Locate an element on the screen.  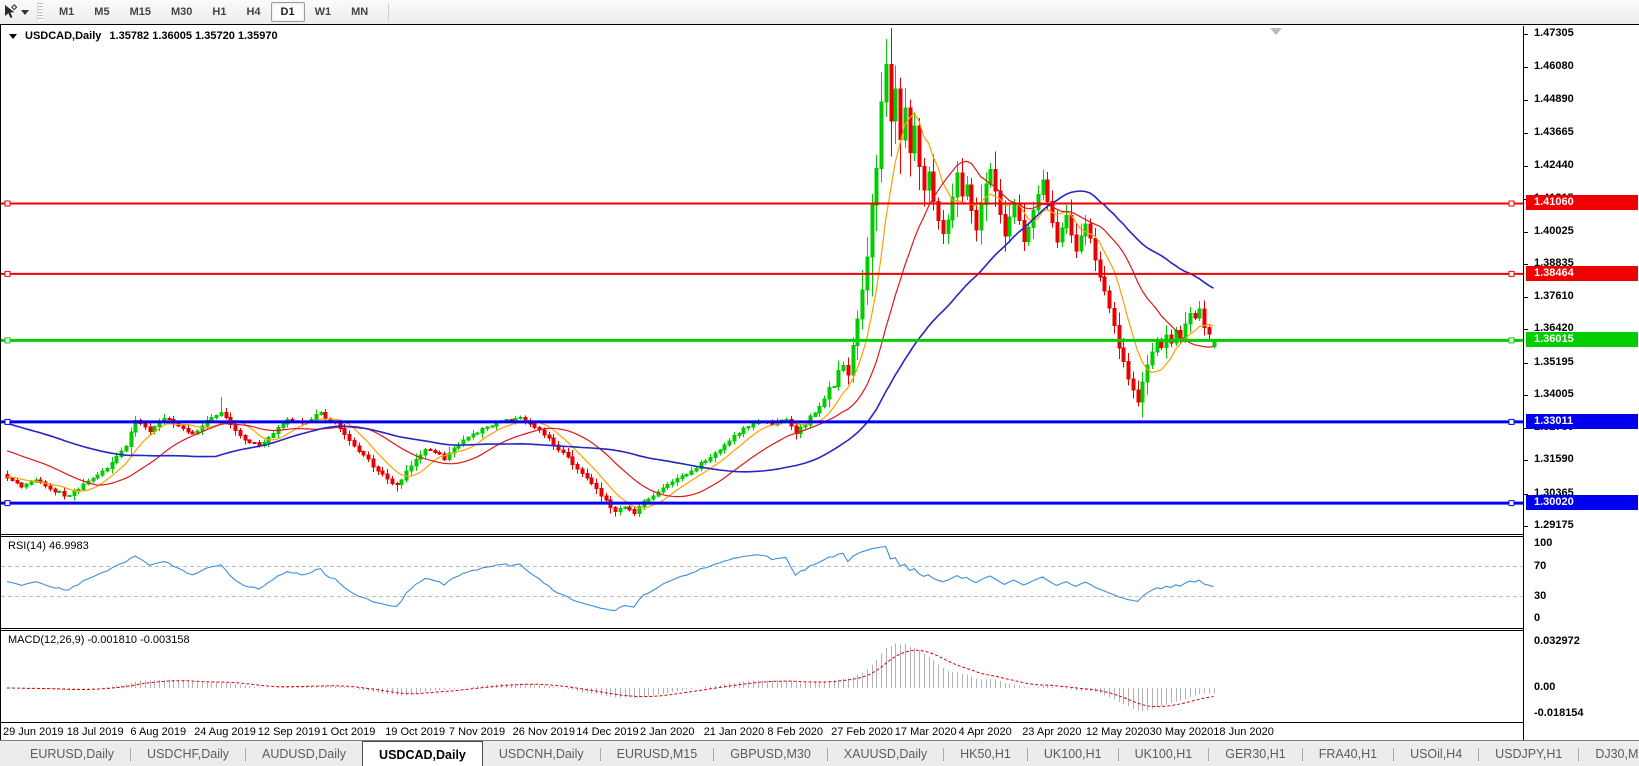
collapse-triangle-icon is located at coordinates (13, 36).